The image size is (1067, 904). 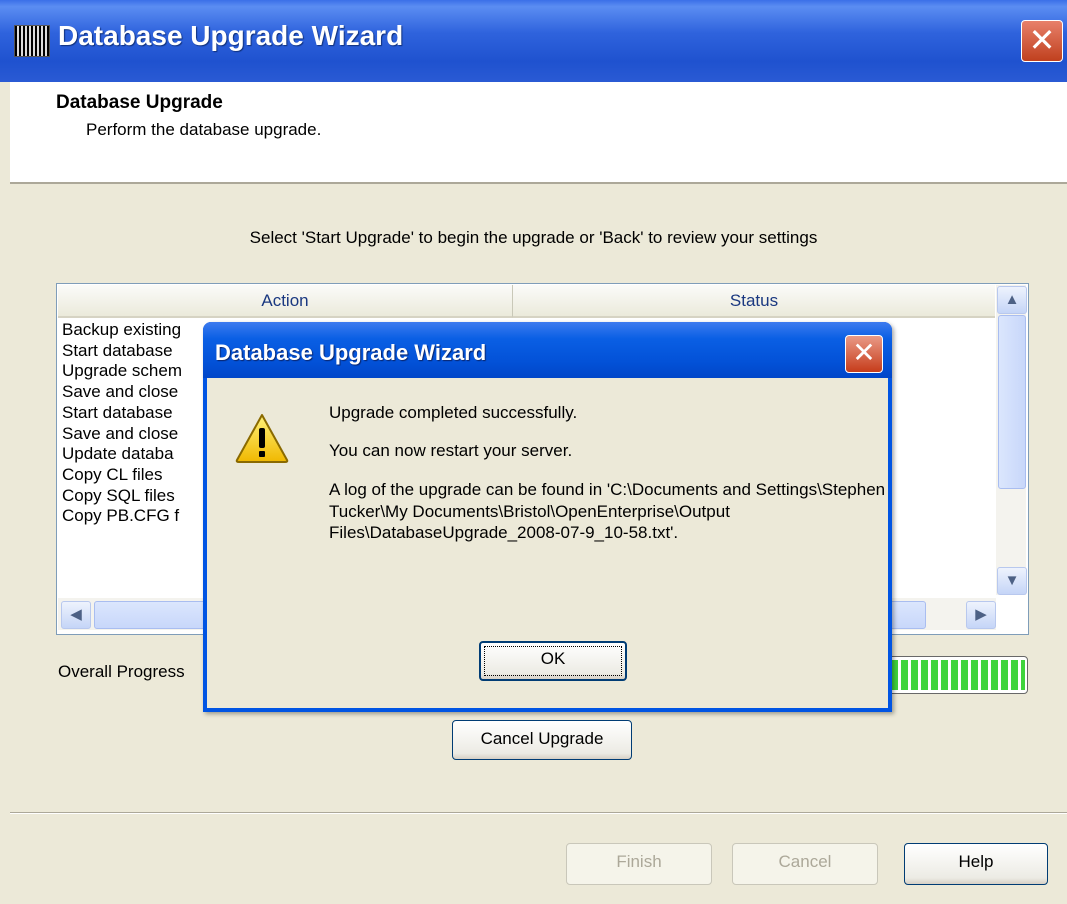 I want to click on close-button: ✕, so click(x=1042, y=41).